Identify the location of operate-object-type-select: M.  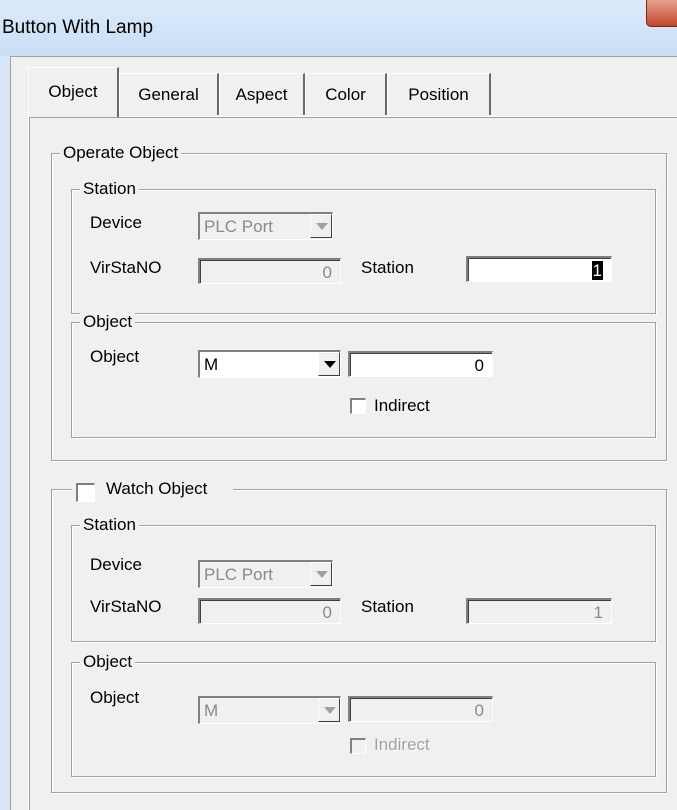
(269, 364).